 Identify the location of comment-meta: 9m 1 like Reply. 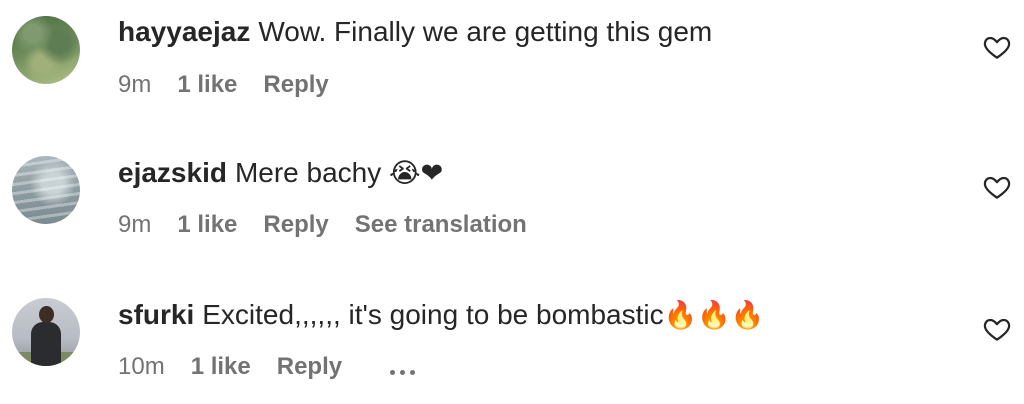
(236, 85).